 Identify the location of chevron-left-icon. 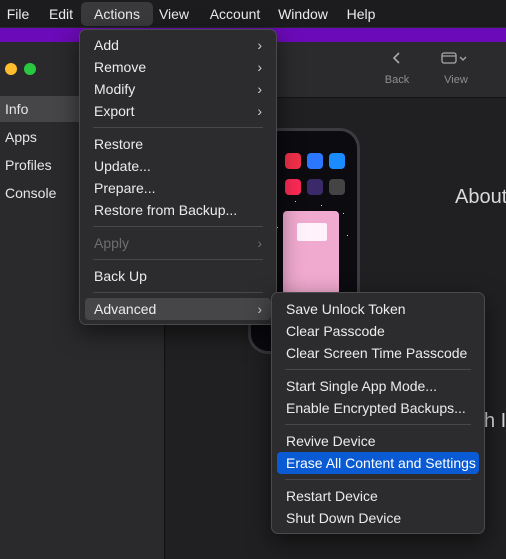
(397, 61).